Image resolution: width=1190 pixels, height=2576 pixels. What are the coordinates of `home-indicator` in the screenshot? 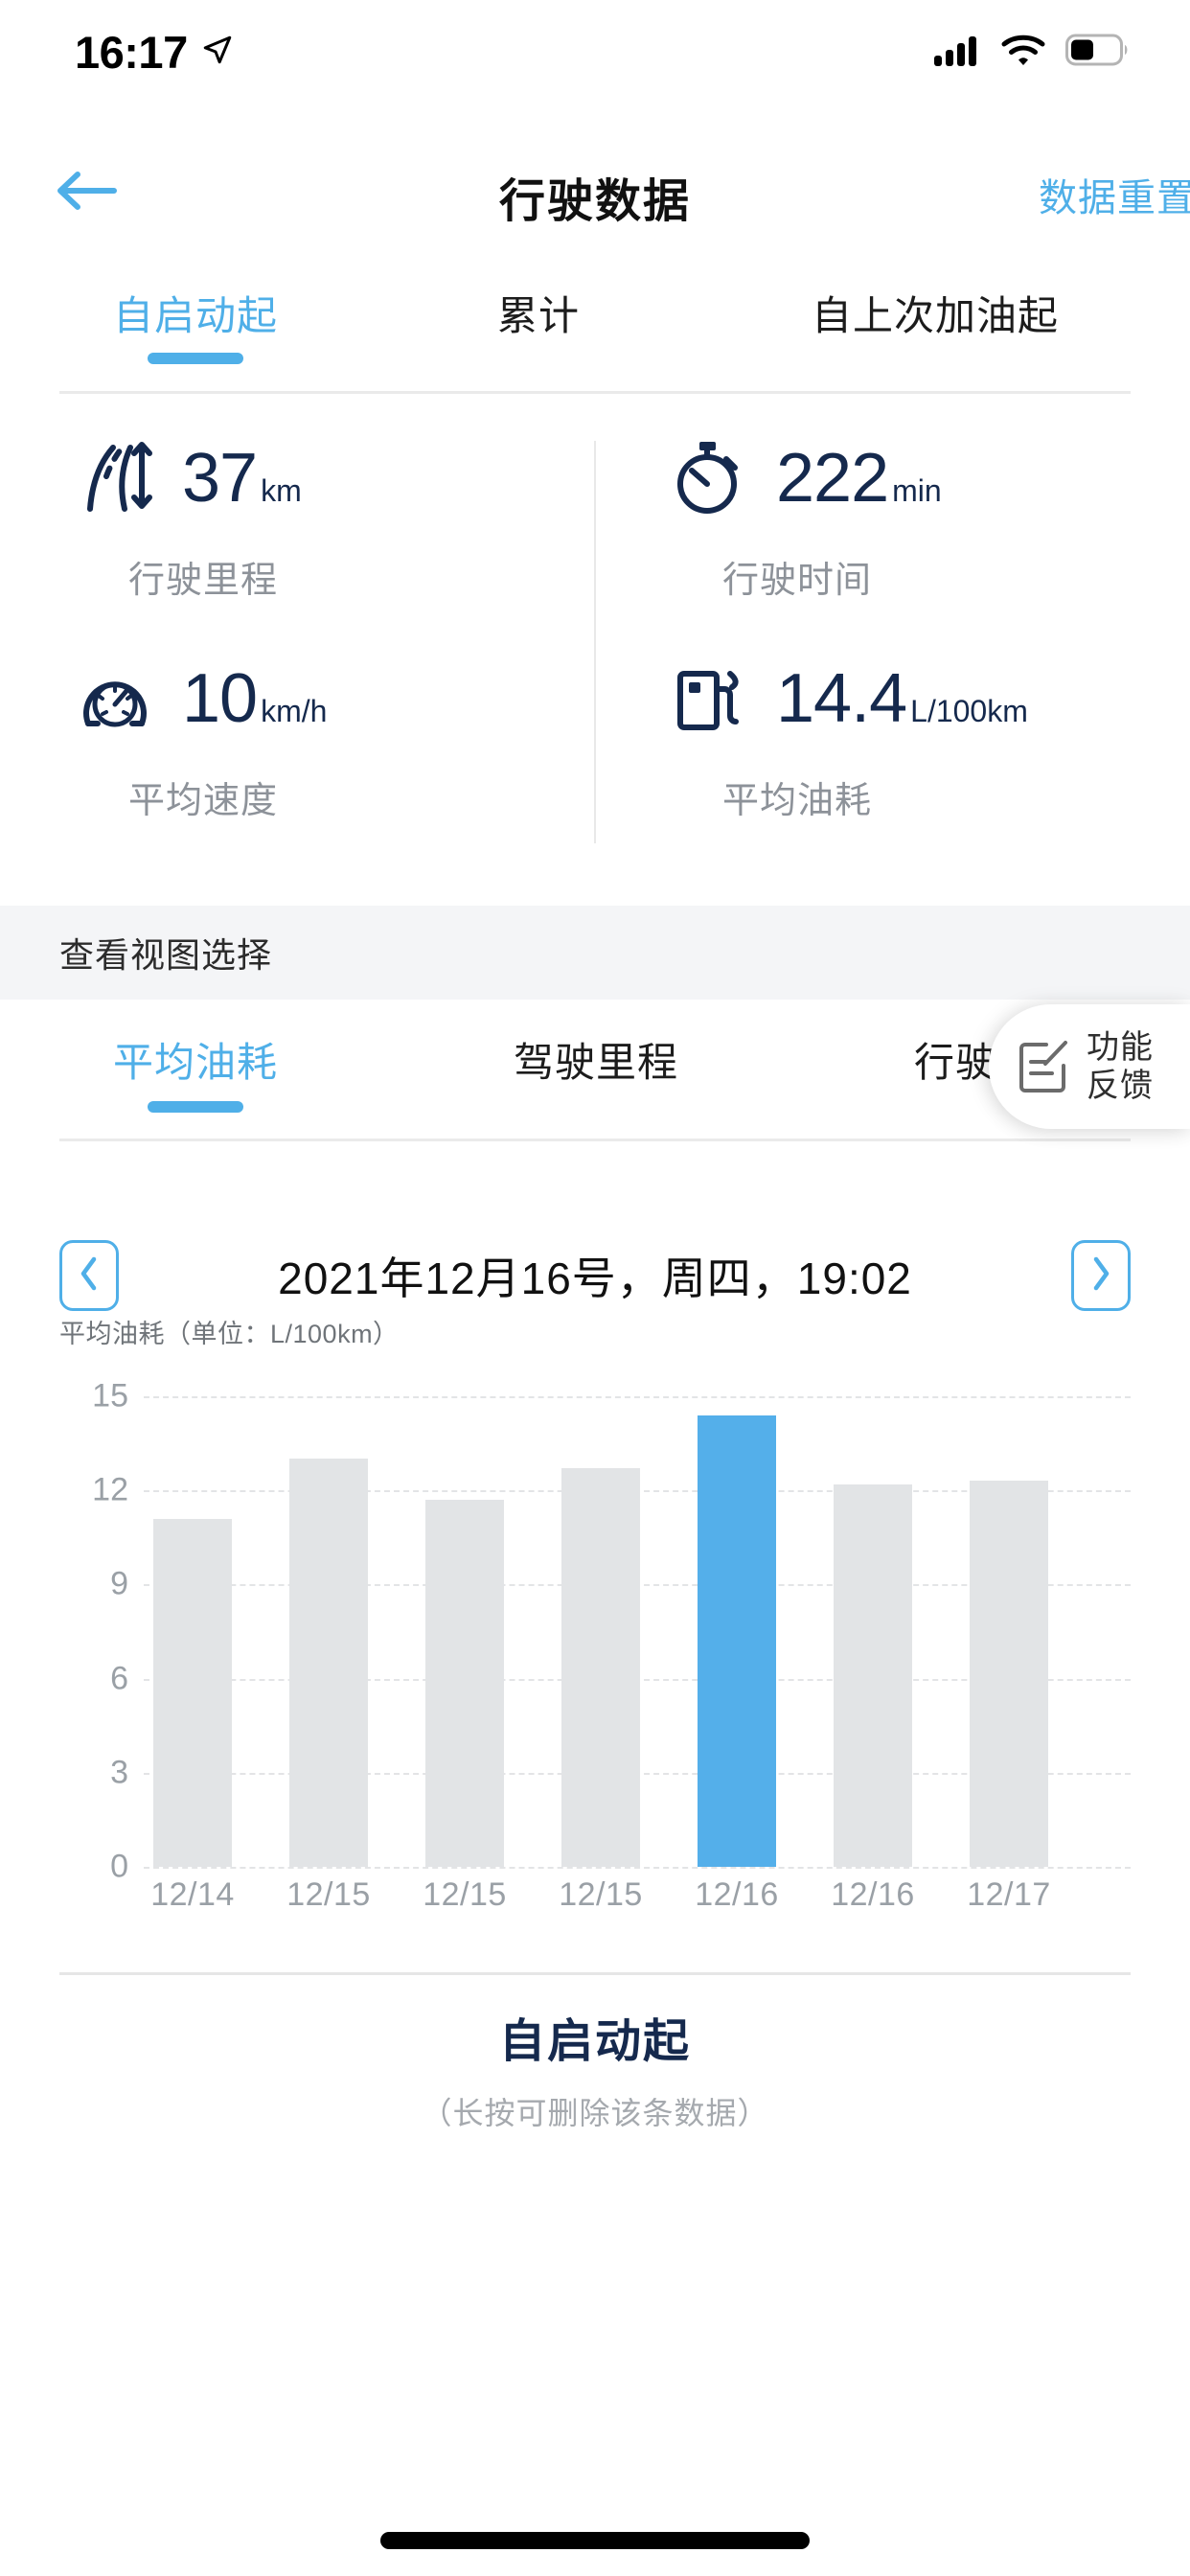 It's located at (595, 2540).